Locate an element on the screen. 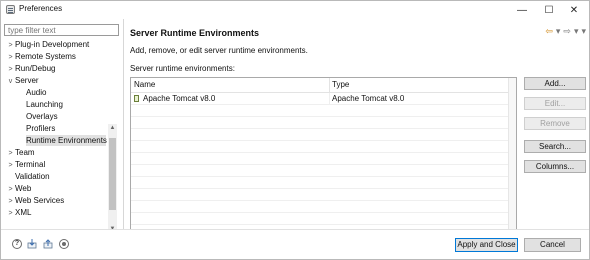 The image size is (590, 260). tree-item-label: Profilers is located at coordinates (41, 128).